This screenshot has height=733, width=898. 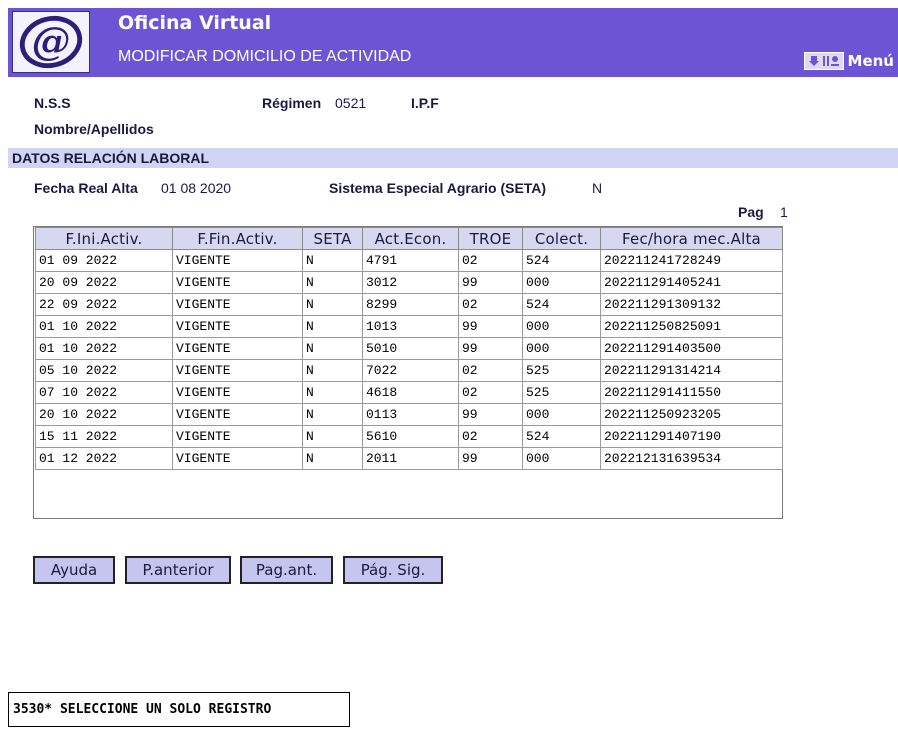 I want to click on table-cell: 202211291405241, so click(x=691, y=282).